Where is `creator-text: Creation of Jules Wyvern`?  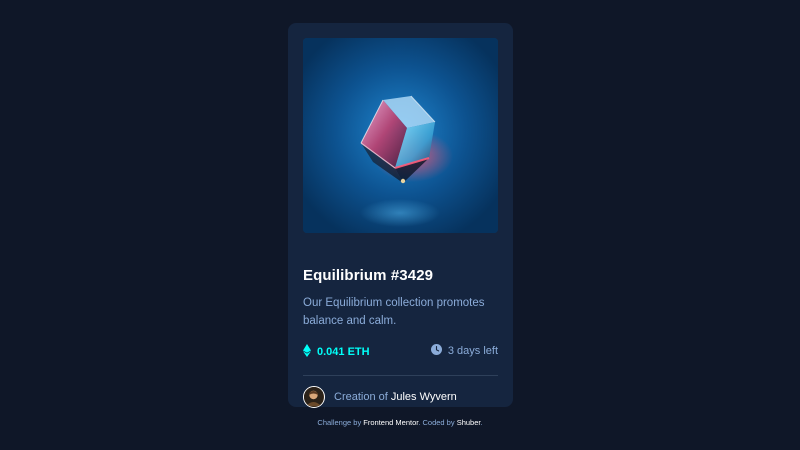 creator-text: Creation of Jules Wyvern is located at coordinates (395, 397).